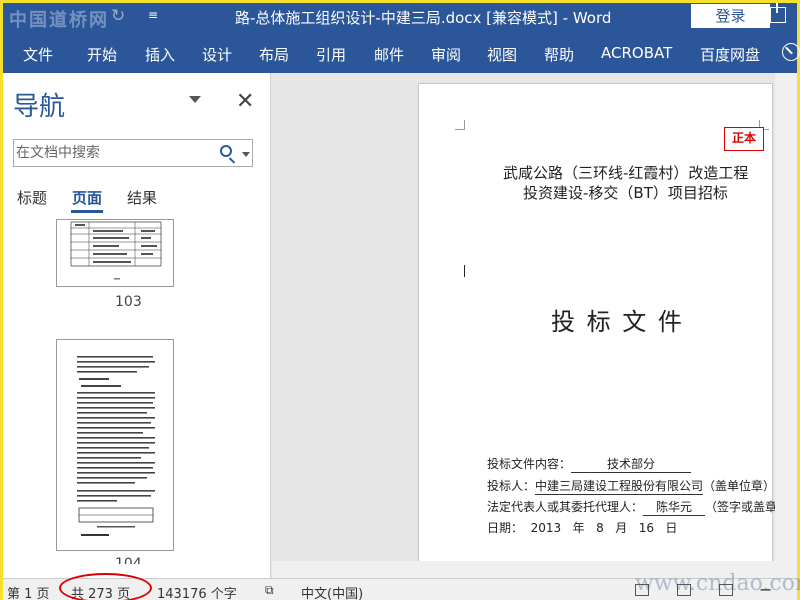 Image resolution: width=800 pixels, height=600 pixels. Describe the element at coordinates (331, 54) in the screenshot. I see `tab-references: 引用` at that location.